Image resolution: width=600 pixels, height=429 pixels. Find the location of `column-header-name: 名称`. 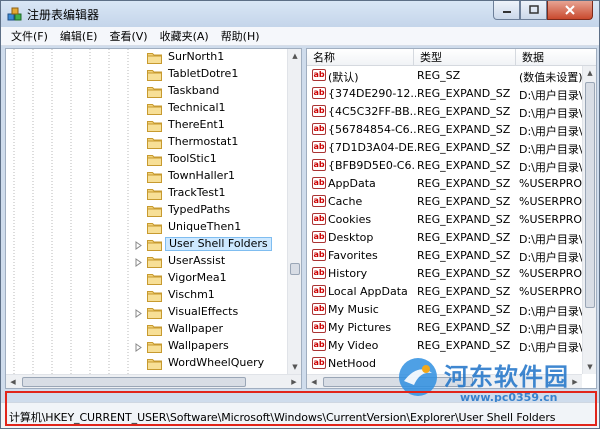

column-header-name: 名称 is located at coordinates (360, 57).